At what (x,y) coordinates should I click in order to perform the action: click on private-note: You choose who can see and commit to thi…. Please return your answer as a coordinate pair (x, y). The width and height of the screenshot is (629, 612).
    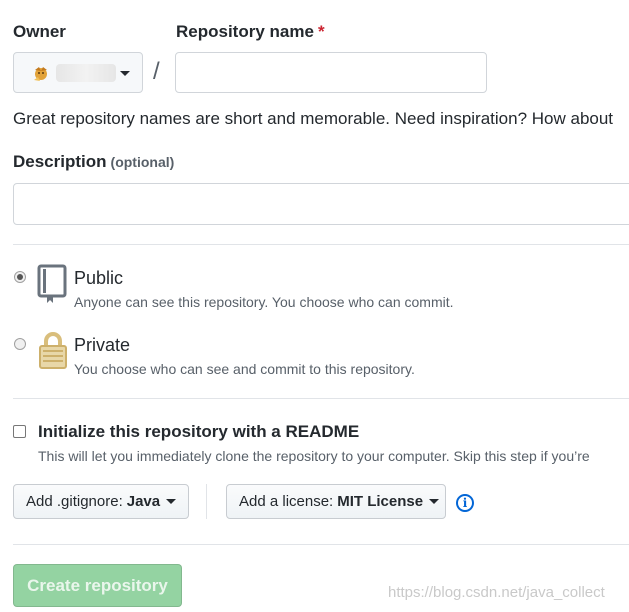
    Looking at the image, I should click on (244, 369).